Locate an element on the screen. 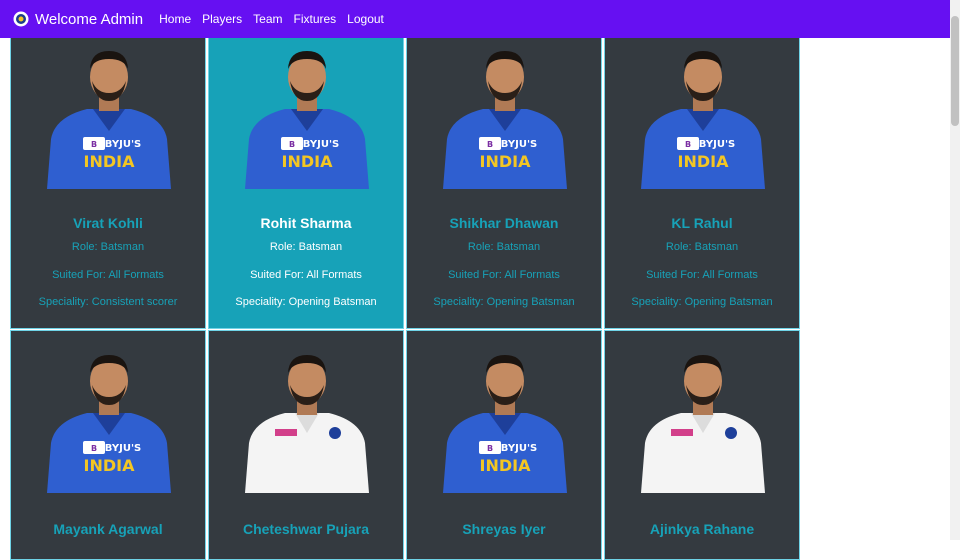  nav-fixtures-link: Fixtures is located at coordinates (314, 19).